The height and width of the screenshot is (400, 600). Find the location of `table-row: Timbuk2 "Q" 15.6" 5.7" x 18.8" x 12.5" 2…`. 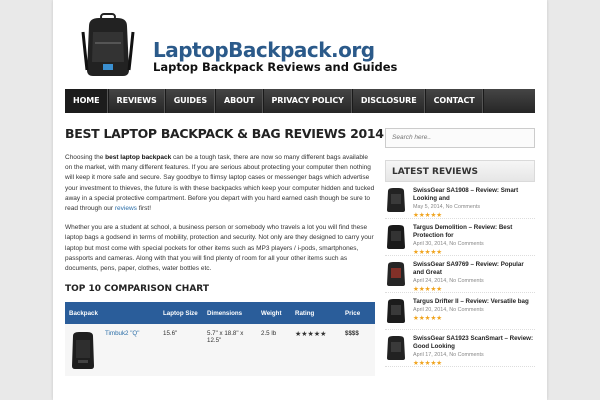

table-row: Timbuk2 "Q" 15.6" 5.7" x 18.8" x 12.5" 2… is located at coordinates (220, 350).